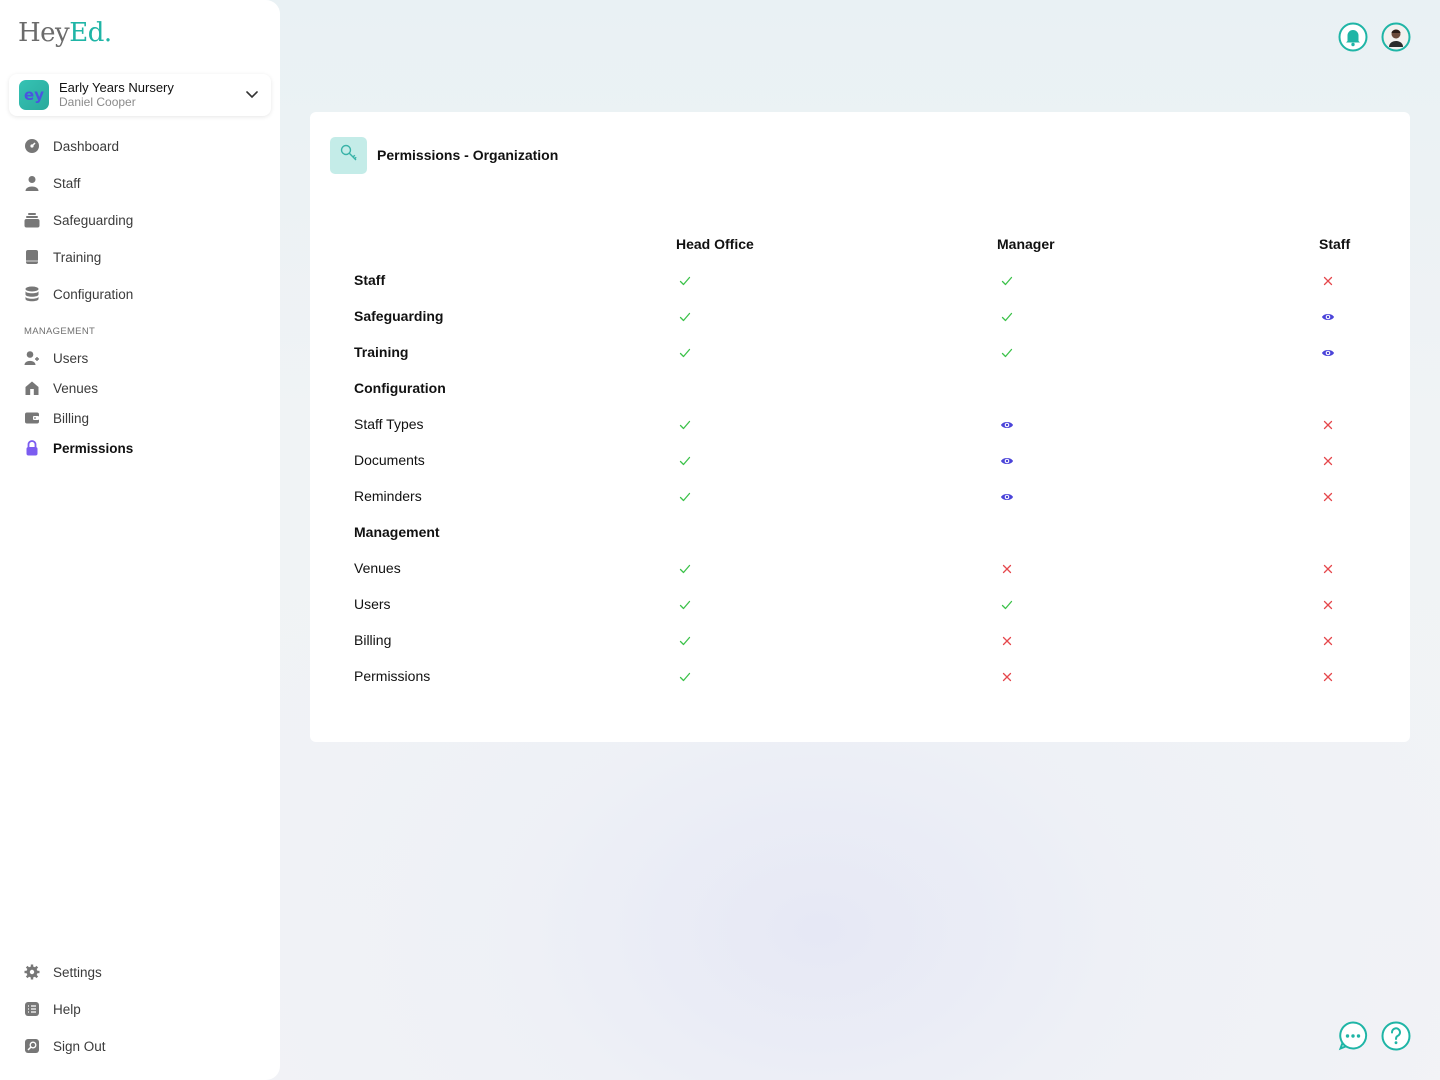 The image size is (1440, 1080). I want to click on permission-row-label: Permissions, so click(392, 676).